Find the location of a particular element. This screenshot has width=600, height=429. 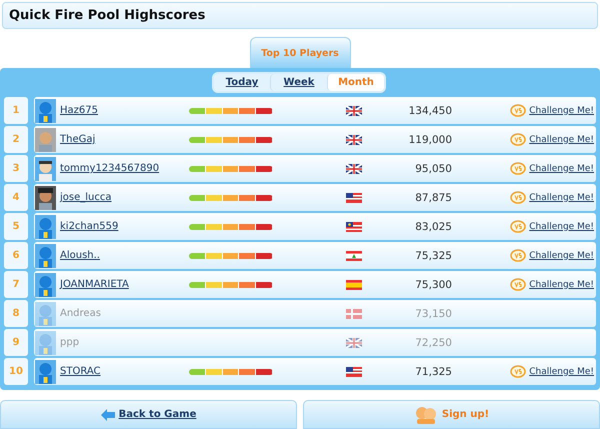

rank-number: 1 is located at coordinates (16, 110).